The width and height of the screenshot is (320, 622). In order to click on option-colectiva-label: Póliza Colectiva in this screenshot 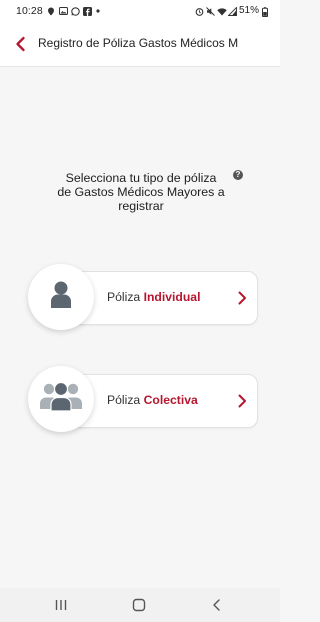, I will do `click(152, 400)`.